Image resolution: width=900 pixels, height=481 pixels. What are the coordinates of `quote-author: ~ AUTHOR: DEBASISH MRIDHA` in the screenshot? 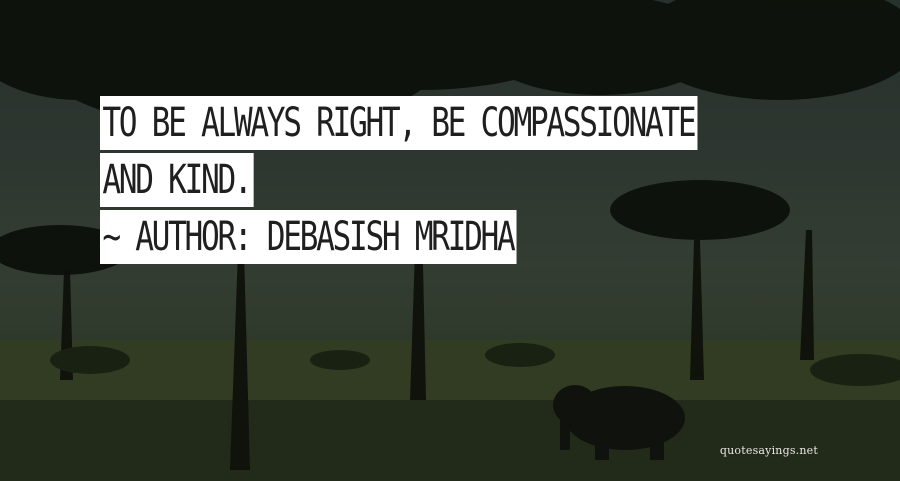 It's located at (308, 237).